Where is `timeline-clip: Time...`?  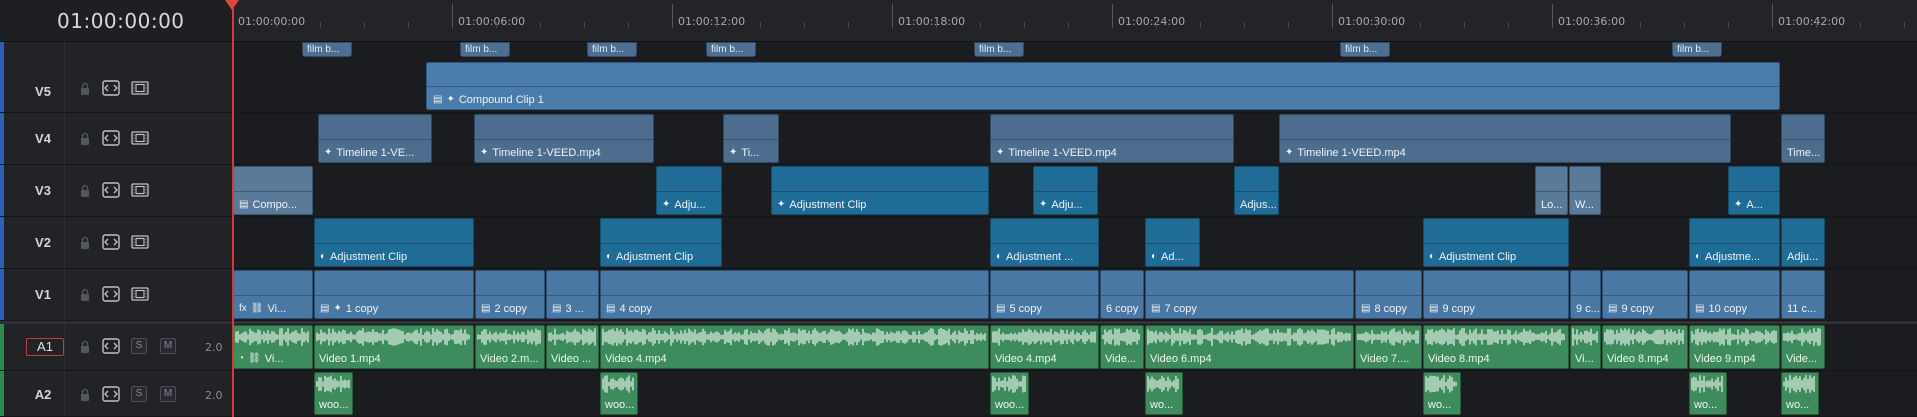 timeline-clip: Time... is located at coordinates (1803, 138).